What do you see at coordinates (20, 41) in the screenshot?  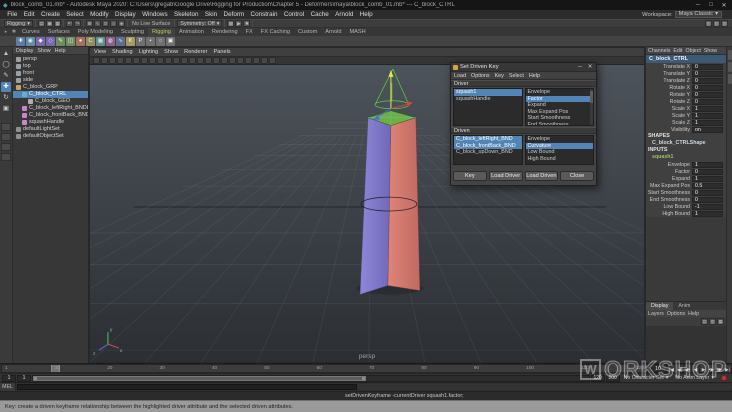 I see `create-joint-icon: ✚` at bounding box center [20, 41].